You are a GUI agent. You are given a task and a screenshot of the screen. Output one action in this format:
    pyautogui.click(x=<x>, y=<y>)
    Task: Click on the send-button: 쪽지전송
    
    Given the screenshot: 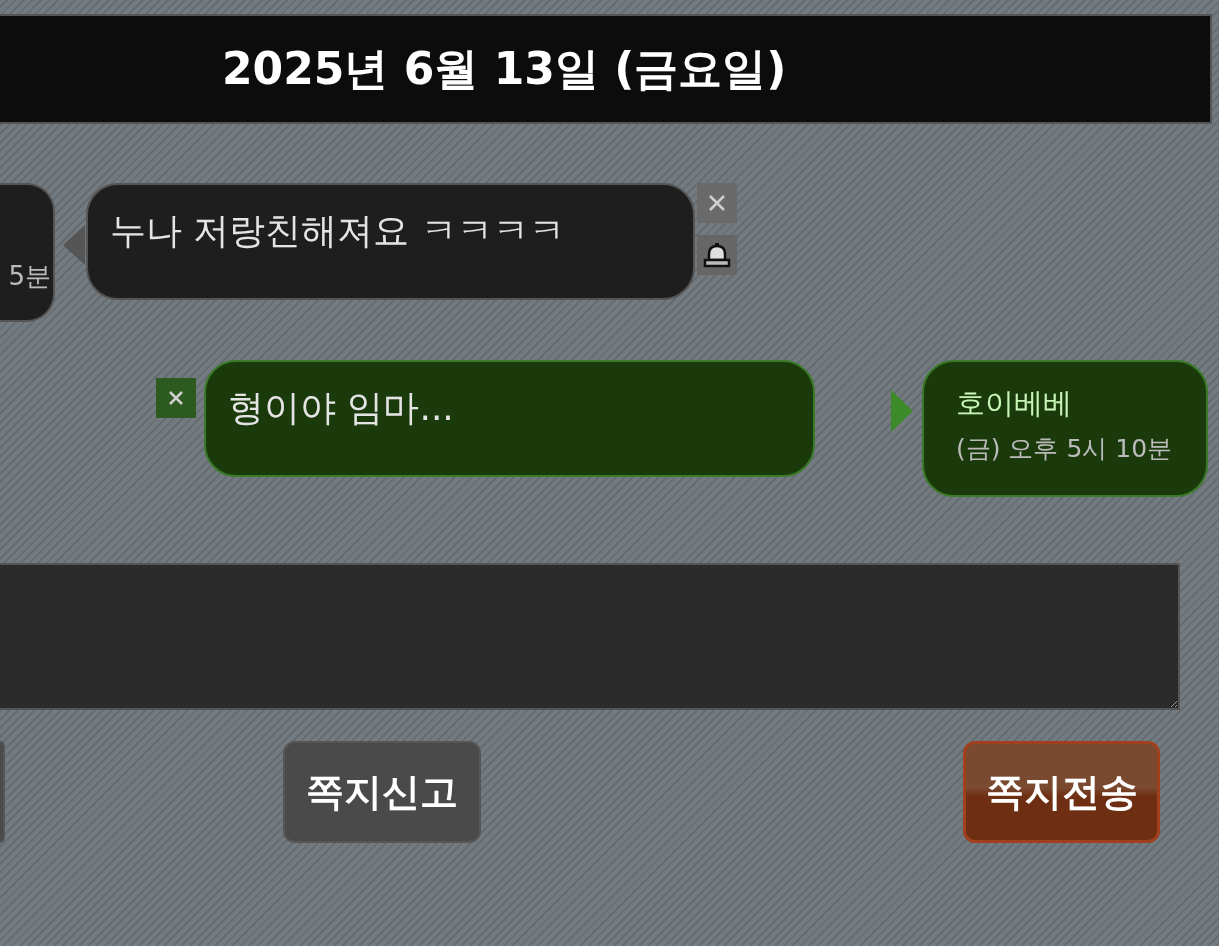 What is the action you would take?
    pyautogui.click(x=1061, y=792)
    